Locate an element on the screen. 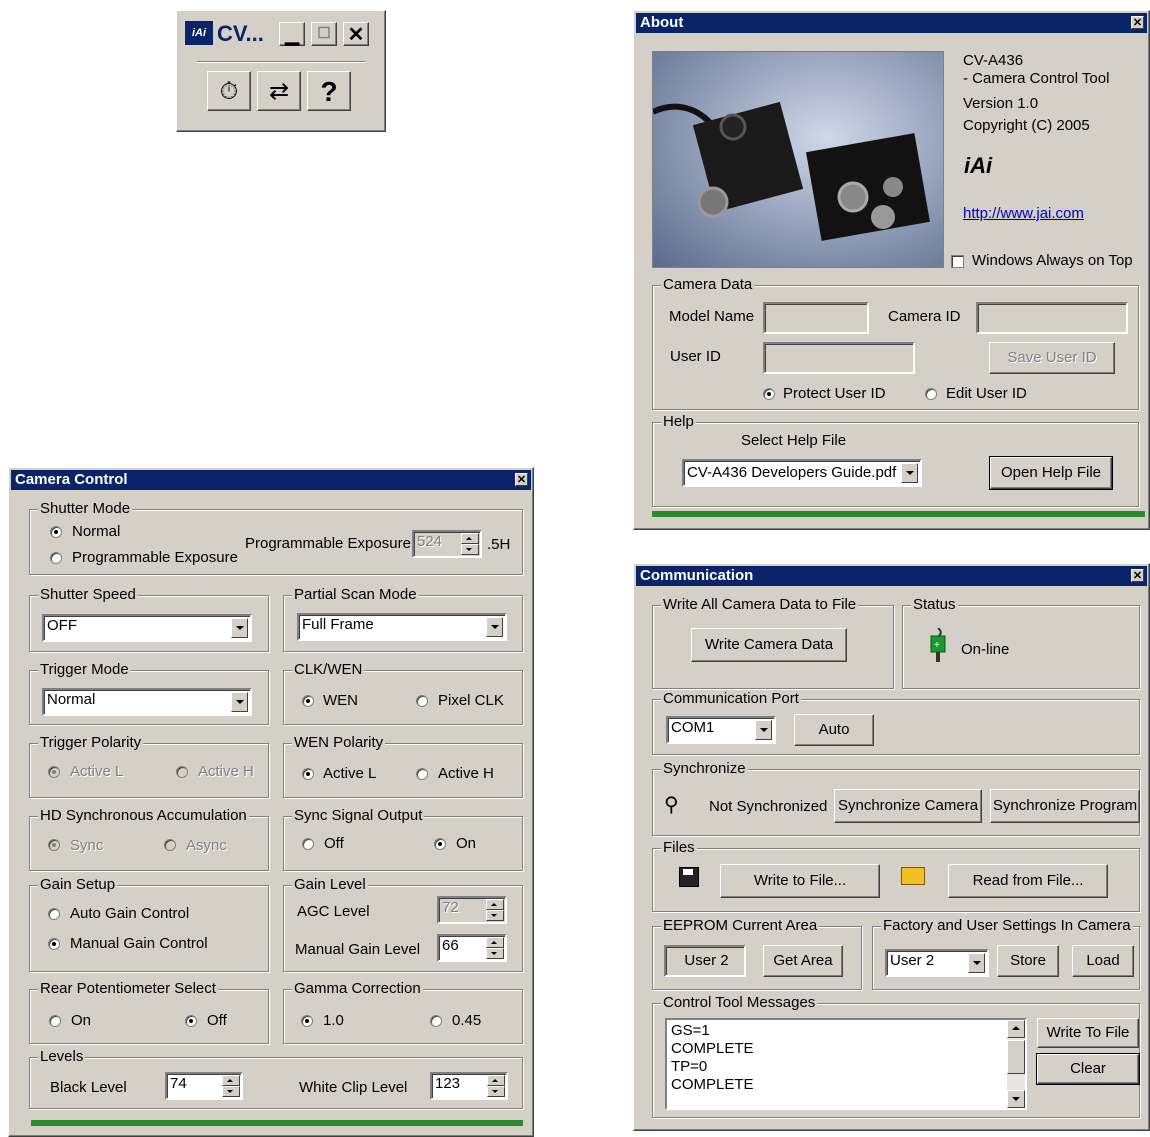  wen-label: WEN is located at coordinates (340, 700).